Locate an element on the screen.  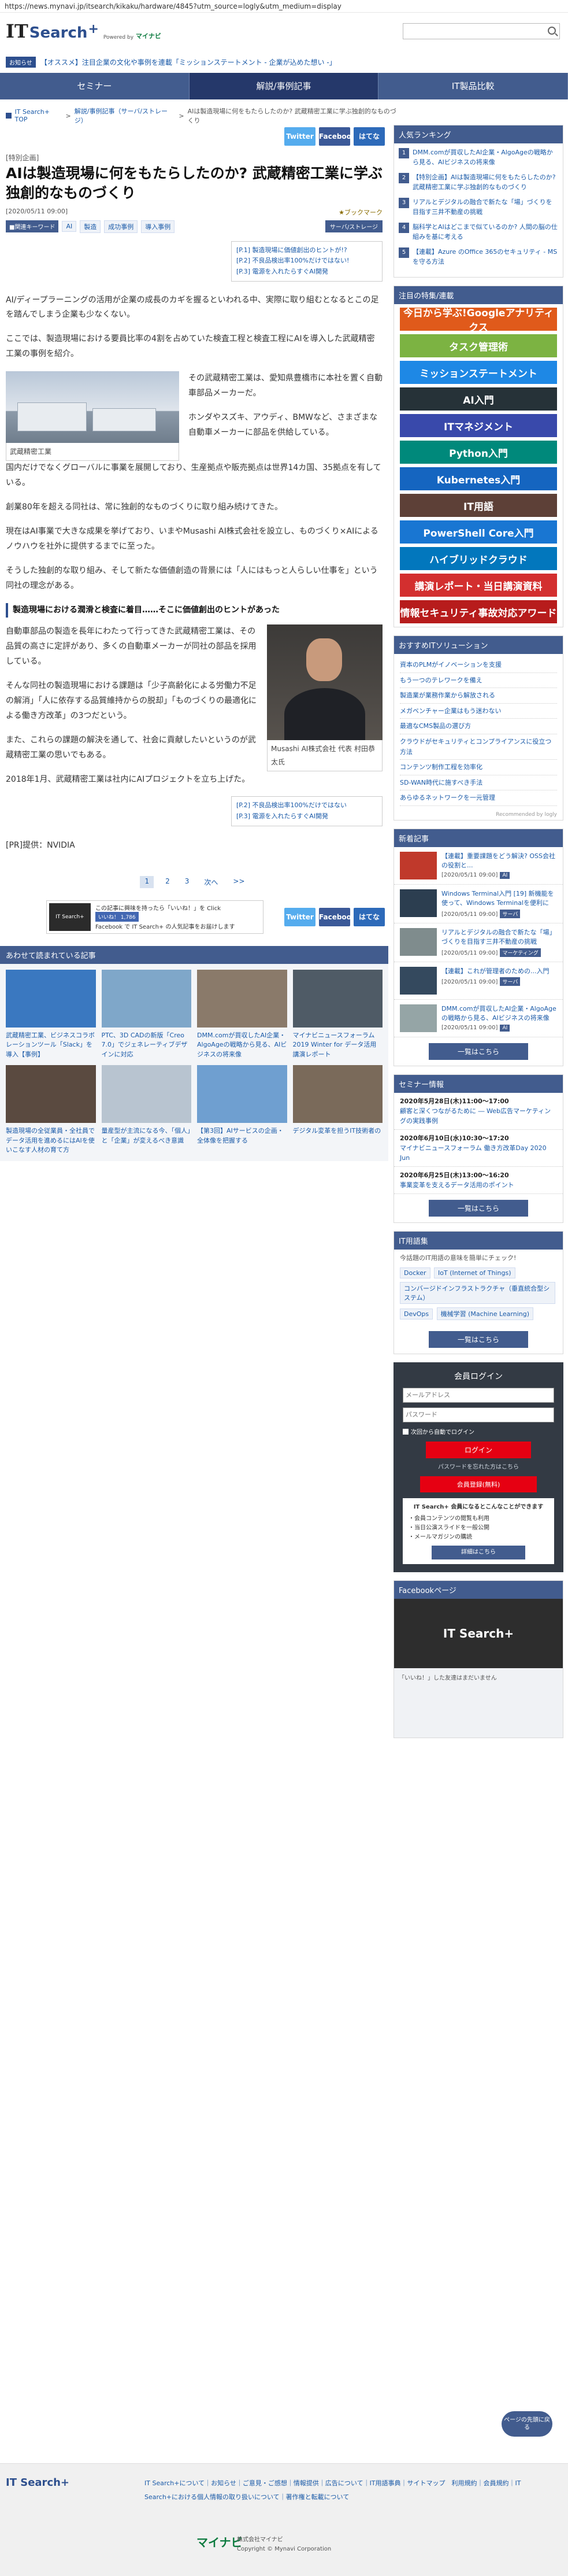
fb-like-button: いいね！ 1,786 is located at coordinates (117, 917).